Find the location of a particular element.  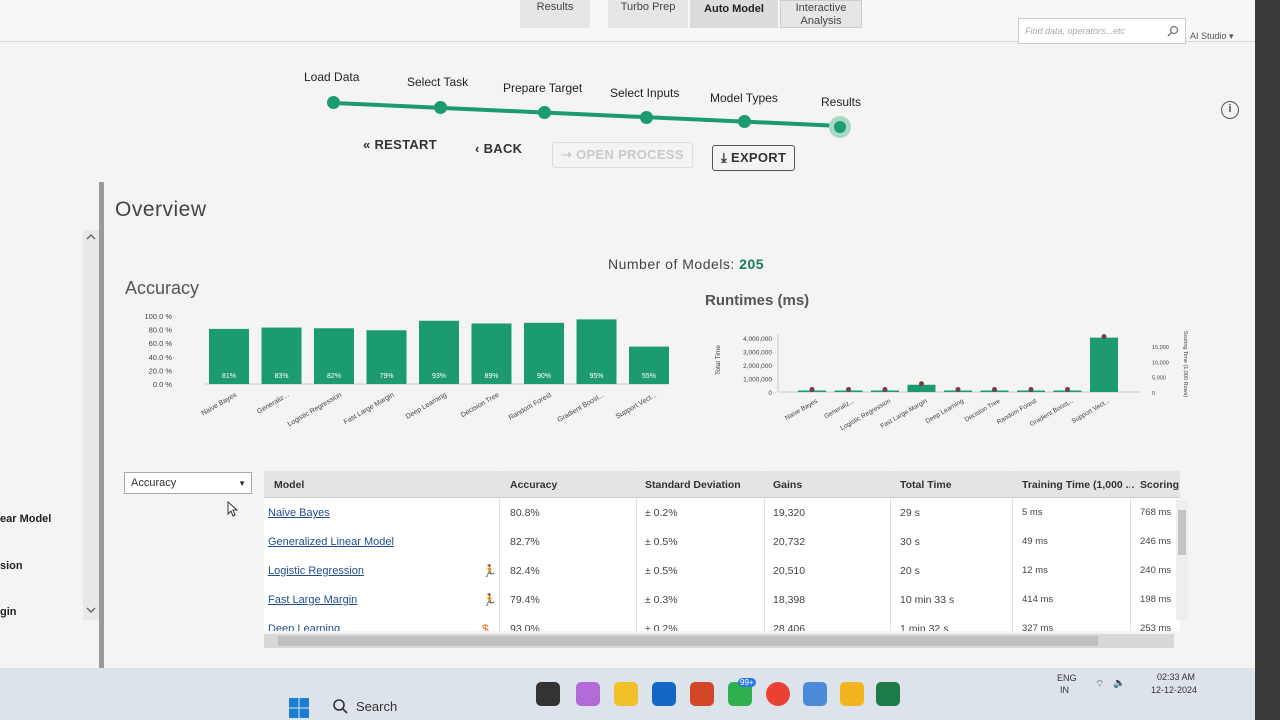

search-icon is located at coordinates (1173, 31).